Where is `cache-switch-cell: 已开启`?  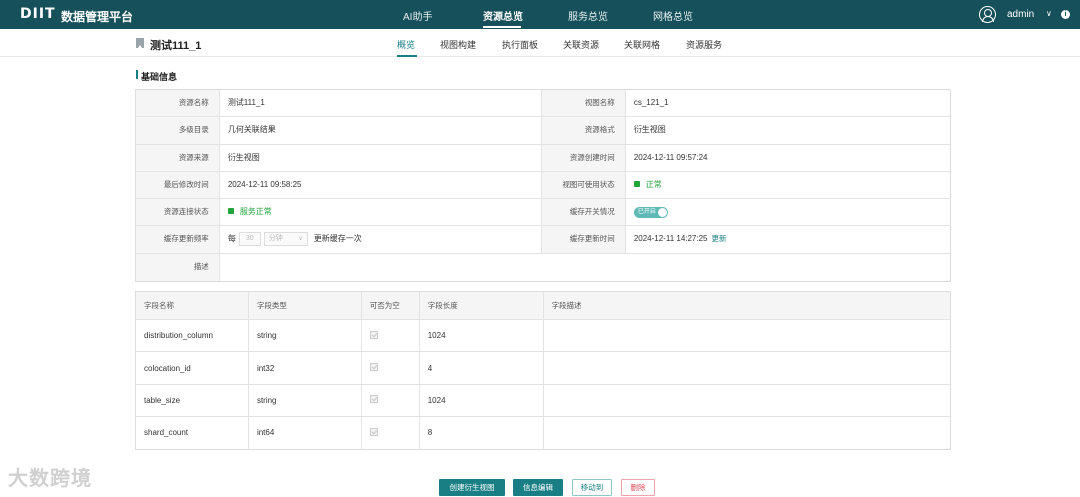 cache-switch-cell: 已开启 is located at coordinates (788, 212).